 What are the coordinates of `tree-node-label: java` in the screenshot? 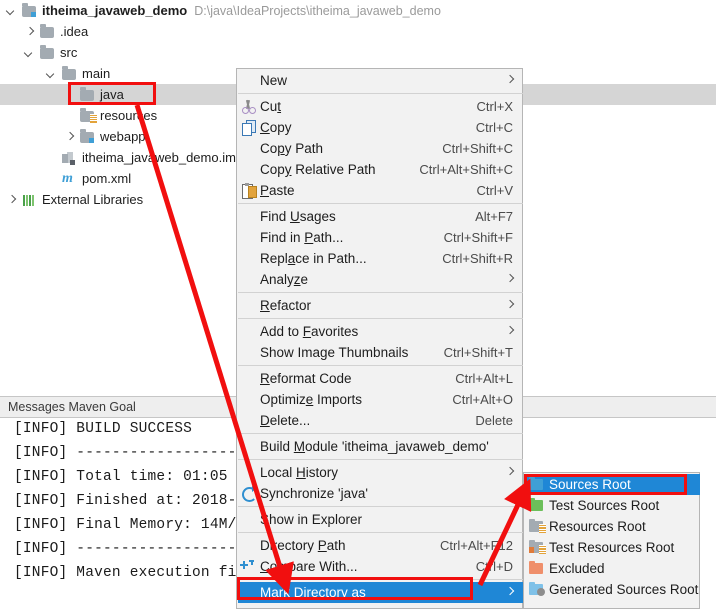 It's located at (112, 94).